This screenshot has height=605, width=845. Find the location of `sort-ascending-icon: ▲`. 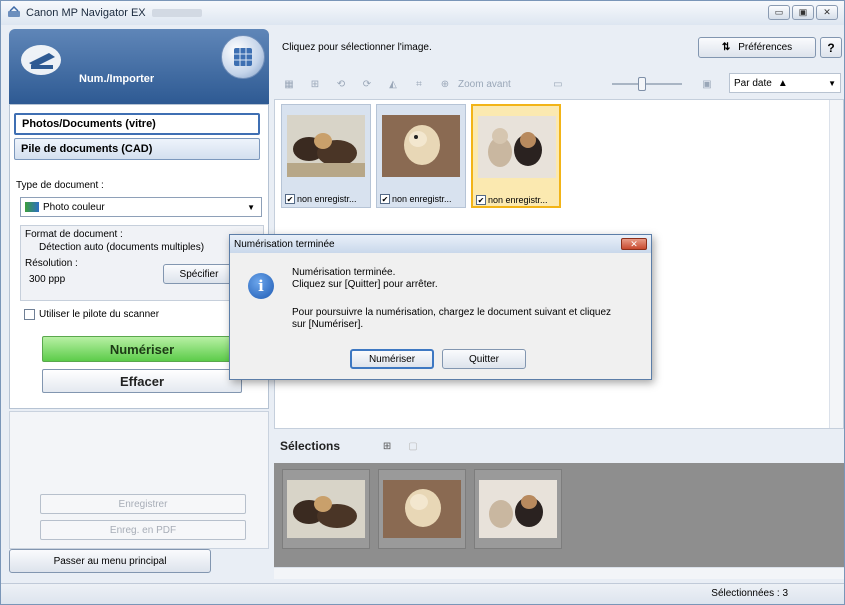

sort-ascending-icon: ▲ is located at coordinates (782, 83).